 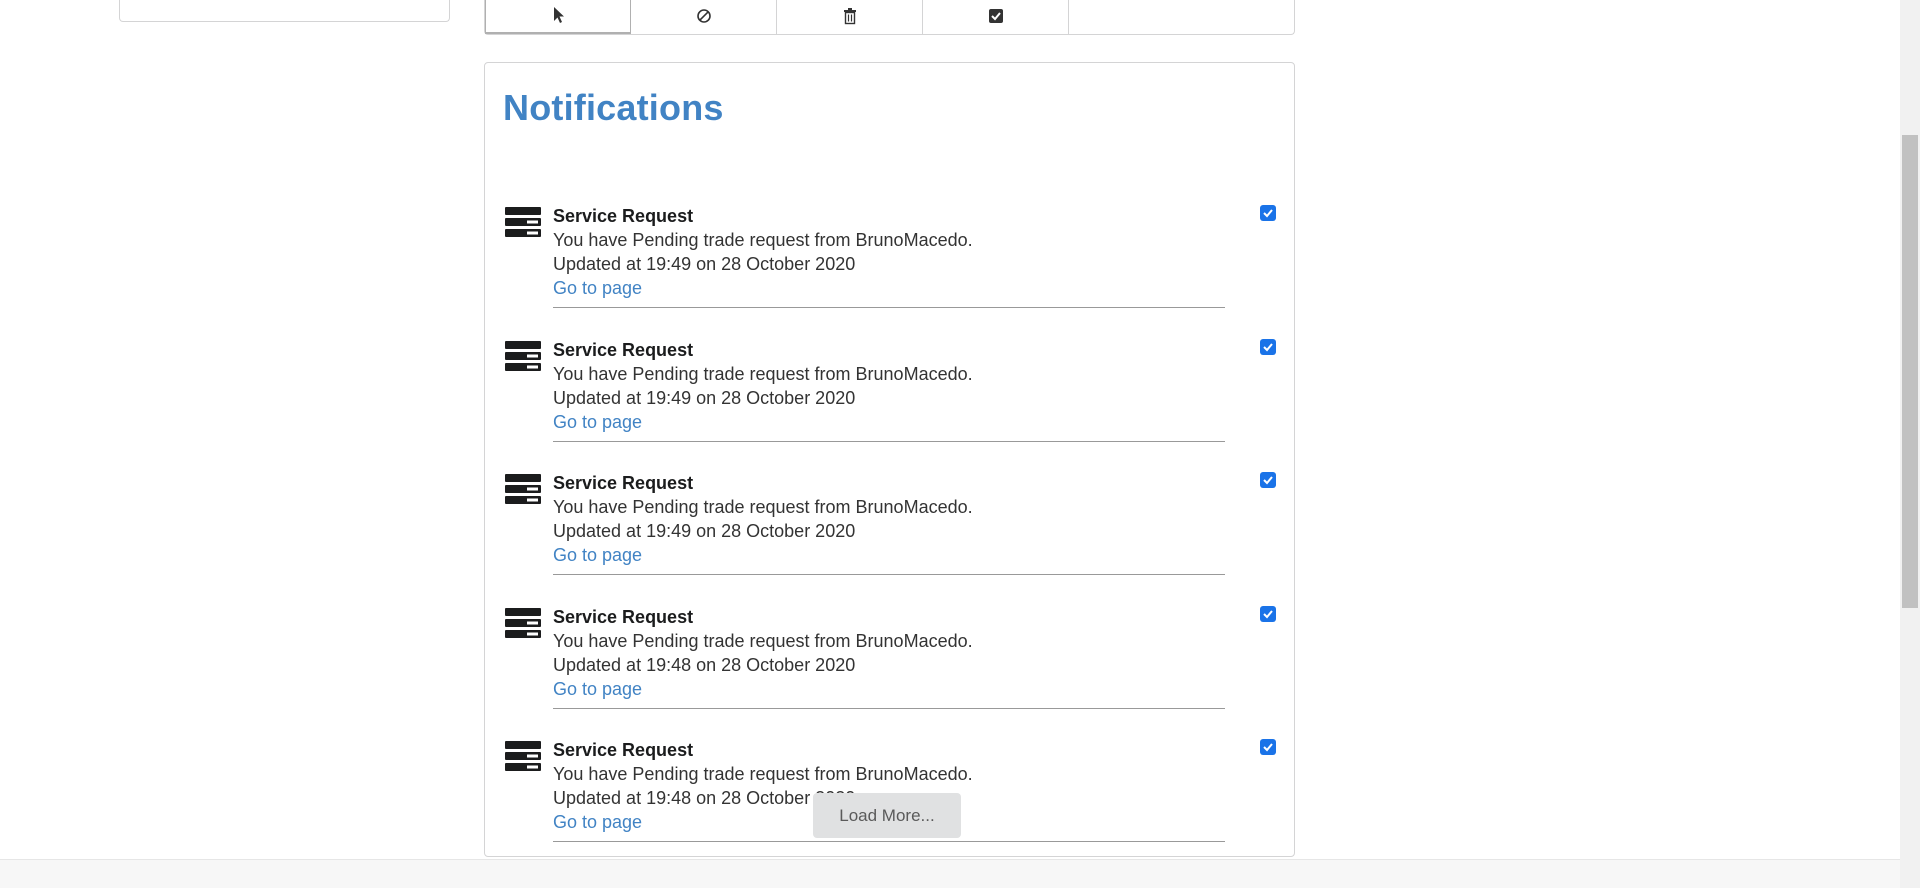 I want to click on footer-strip, so click(x=950, y=873).